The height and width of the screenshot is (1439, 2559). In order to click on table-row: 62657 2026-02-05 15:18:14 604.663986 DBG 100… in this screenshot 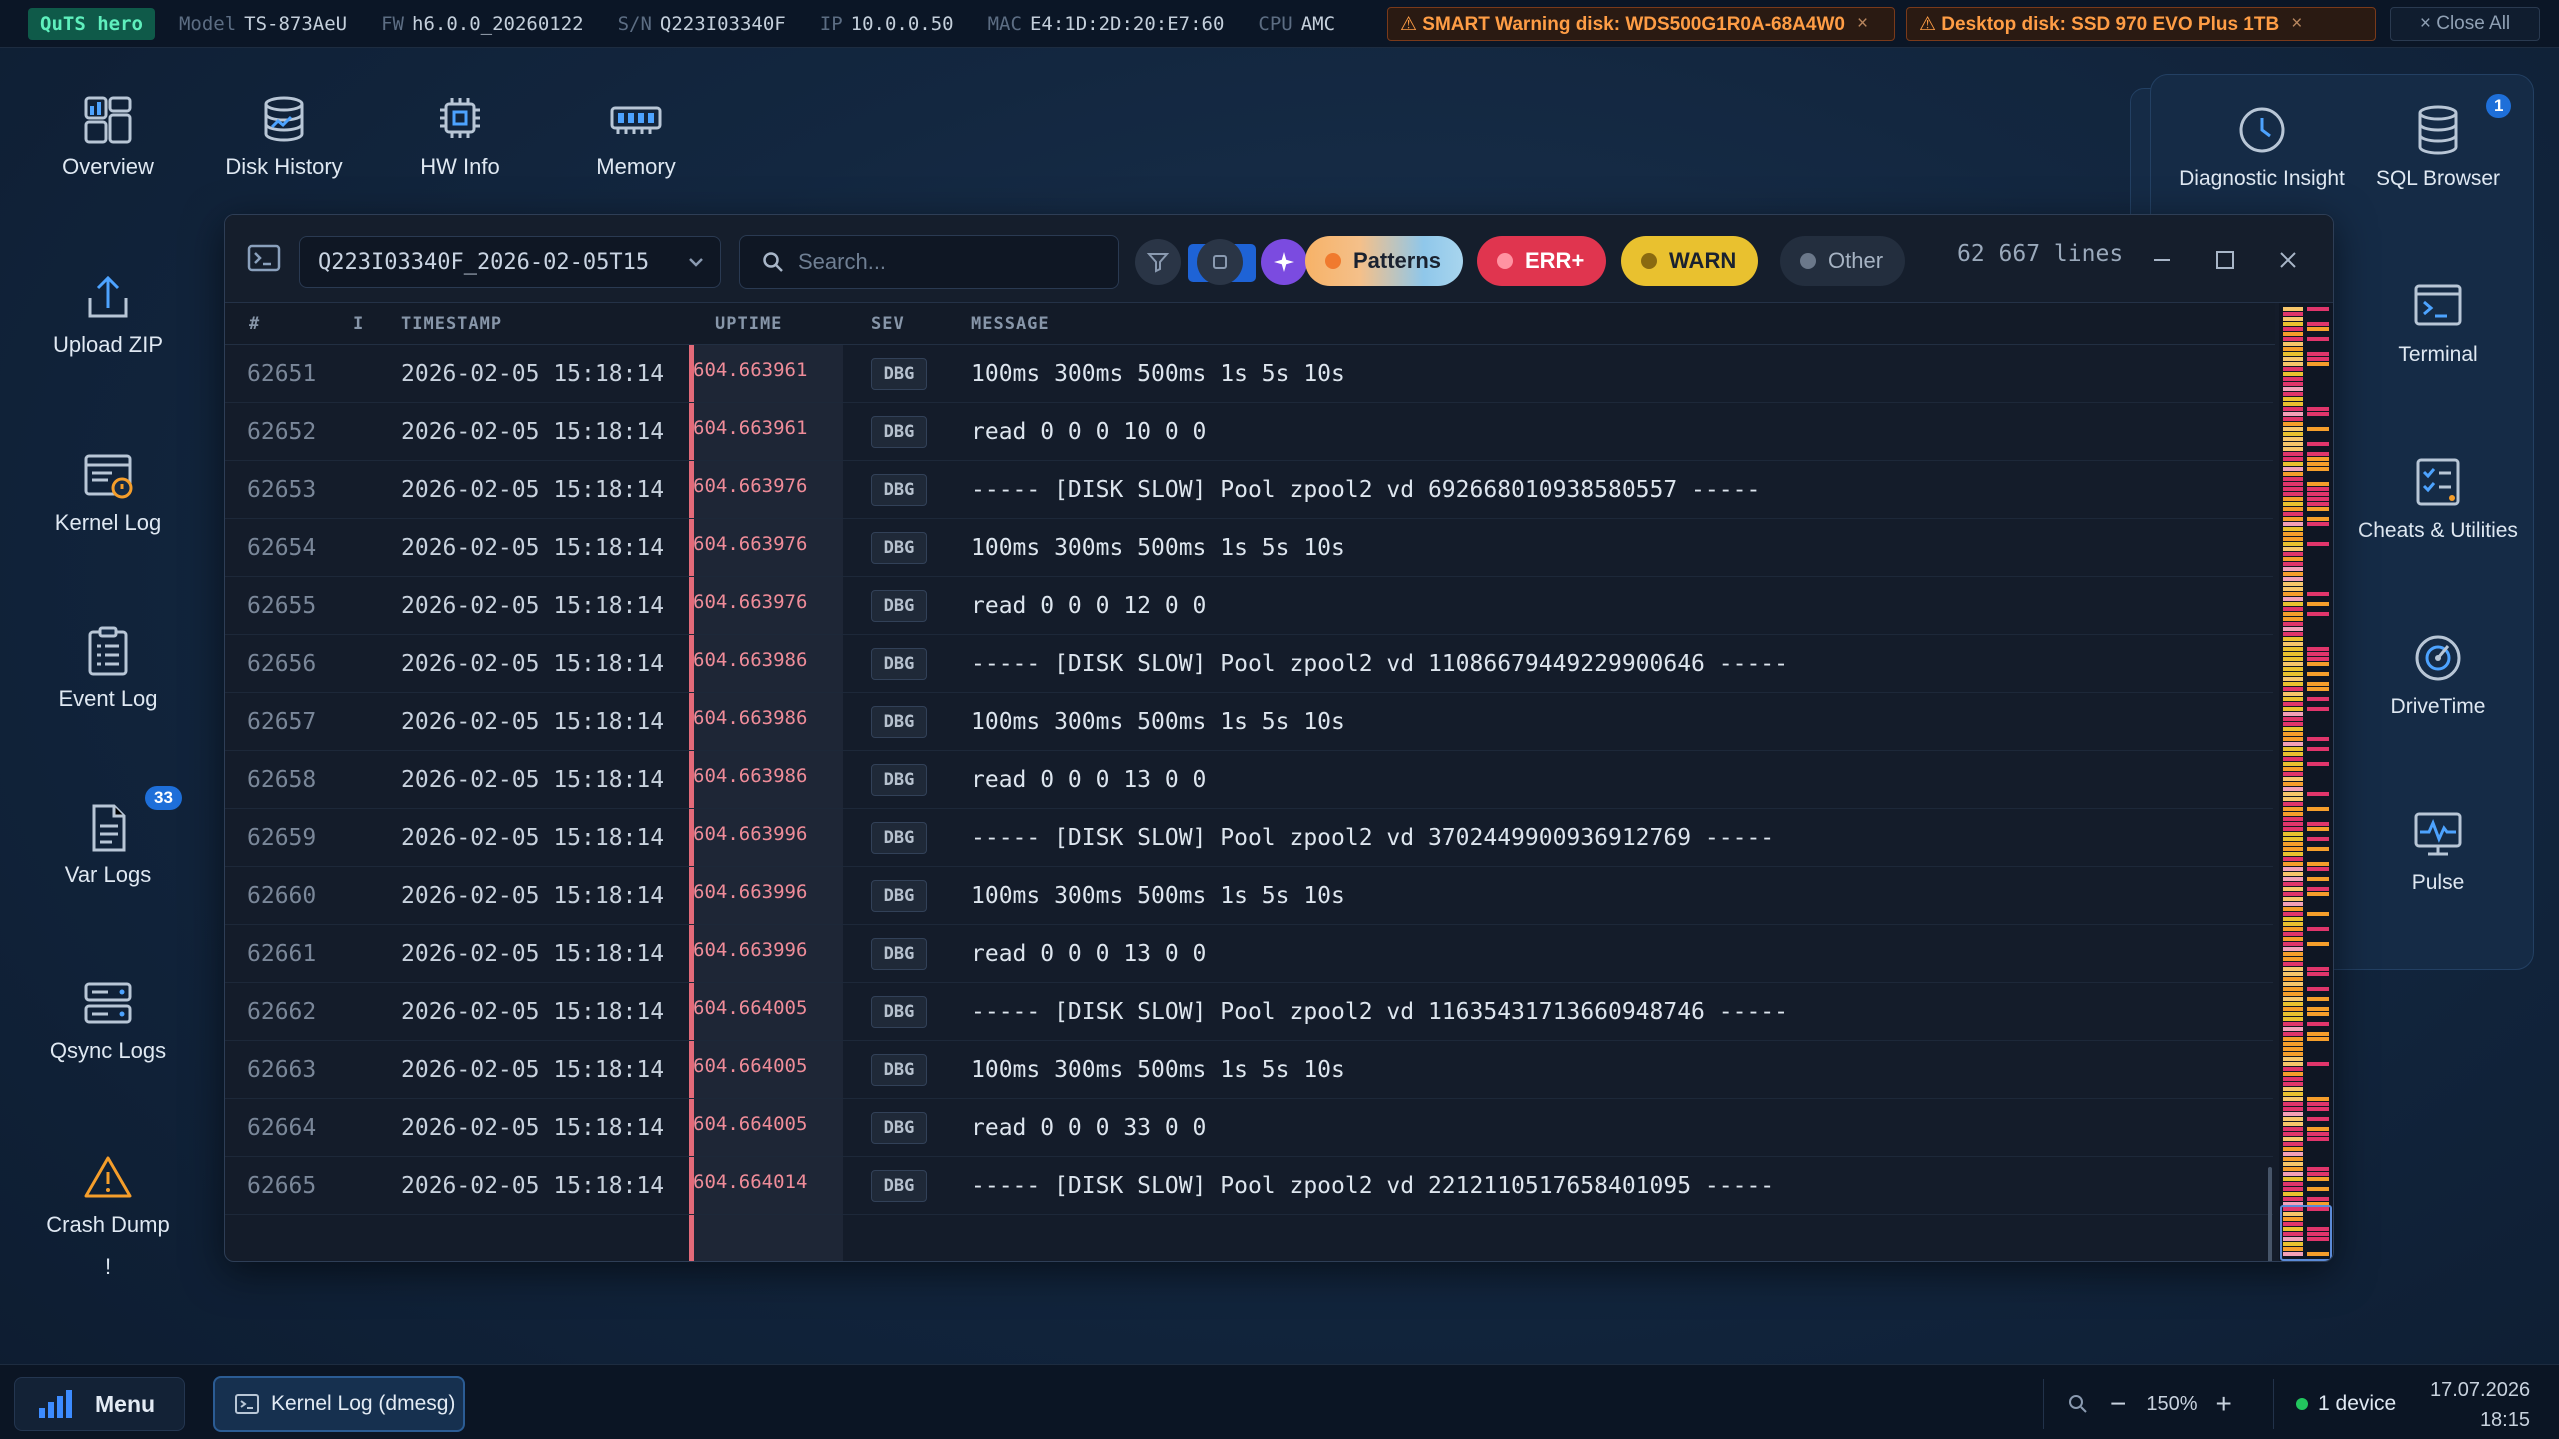, I will do `click(1249, 722)`.